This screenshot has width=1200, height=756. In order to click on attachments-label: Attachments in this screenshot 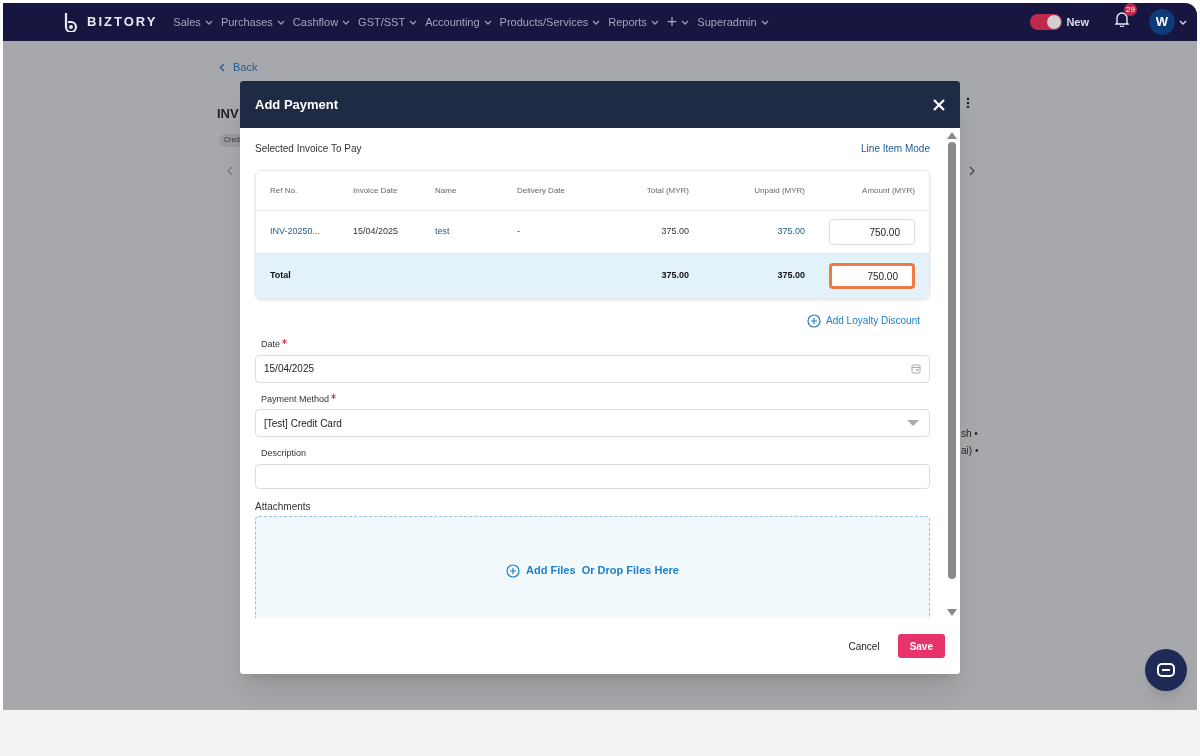, I will do `click(283, 506)`.